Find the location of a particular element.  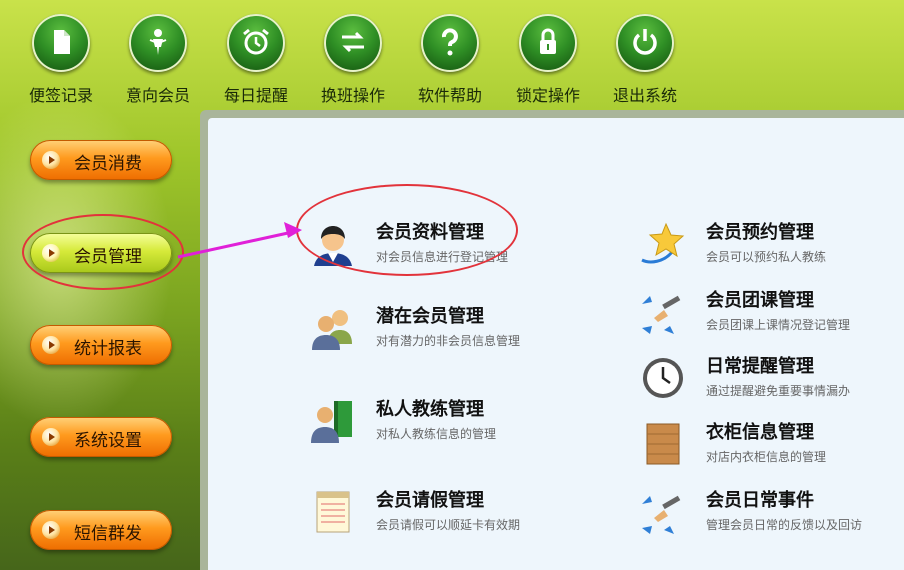

toolbar-help-button: 软件帮助 is located at coordinates (450, 60).